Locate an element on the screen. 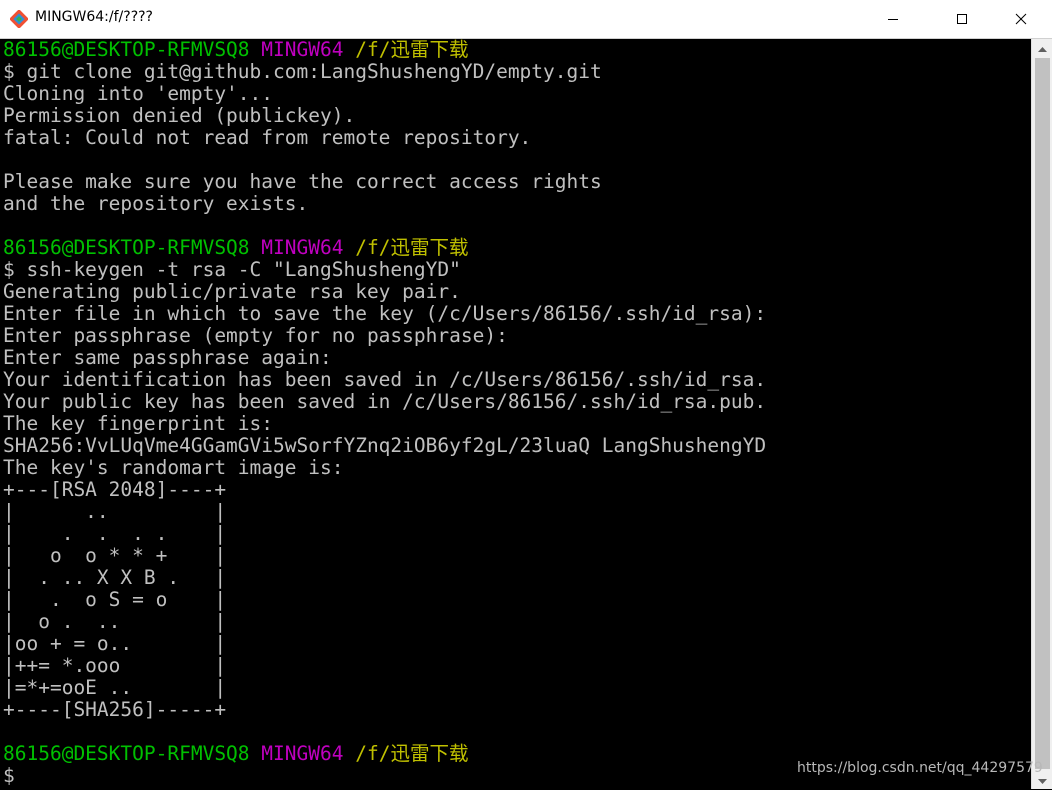  randomart-line: |oo + = o.. | is located at coordinates (115, 643).